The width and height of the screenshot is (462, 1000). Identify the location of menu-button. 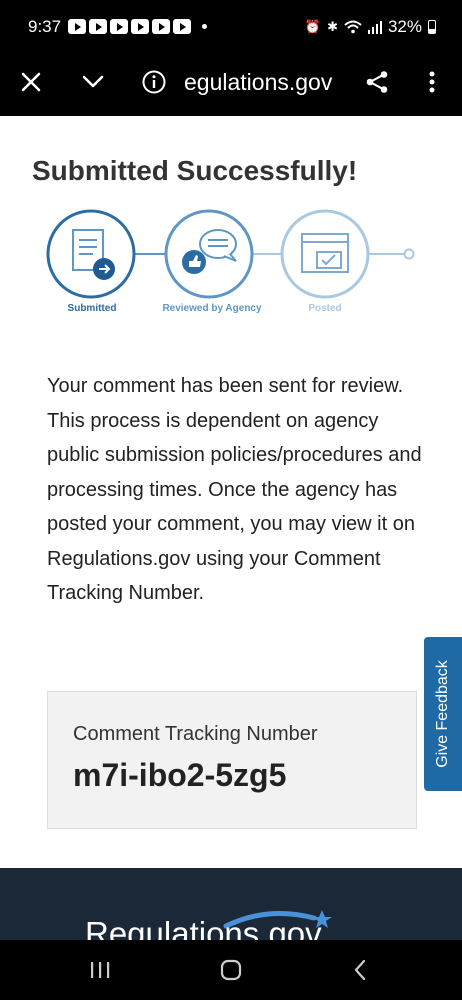
(432, 82).